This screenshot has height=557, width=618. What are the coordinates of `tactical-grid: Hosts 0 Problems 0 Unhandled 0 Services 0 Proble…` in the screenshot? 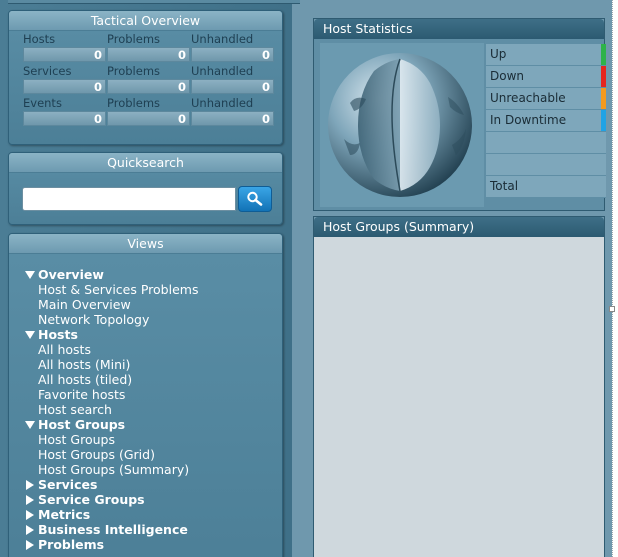 It's located at (145, 80).